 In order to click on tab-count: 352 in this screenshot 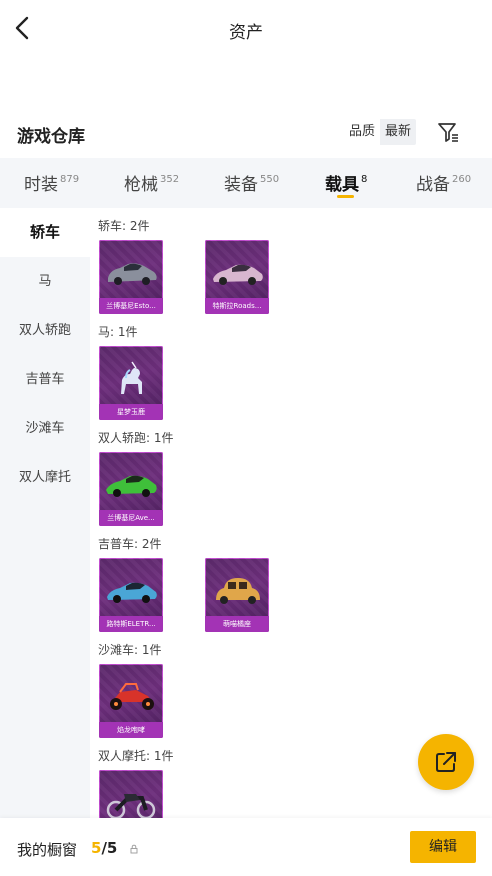, I will do `click(170, 179)`.